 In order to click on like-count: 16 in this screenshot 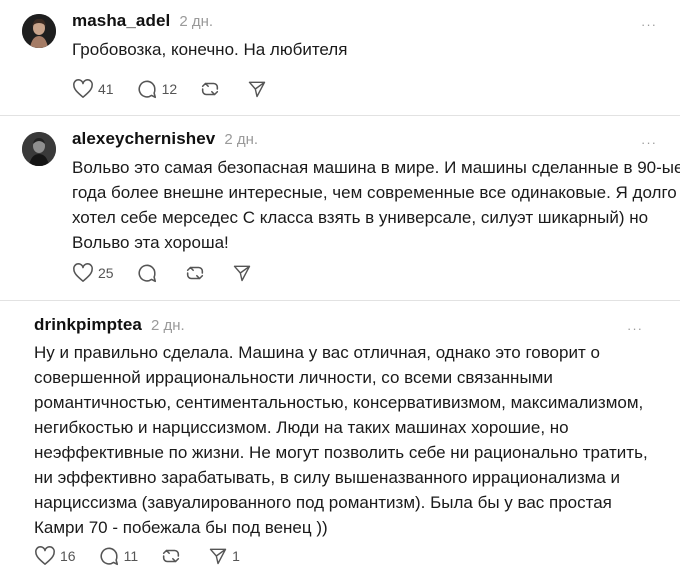, I will do `click(68, 556)`.